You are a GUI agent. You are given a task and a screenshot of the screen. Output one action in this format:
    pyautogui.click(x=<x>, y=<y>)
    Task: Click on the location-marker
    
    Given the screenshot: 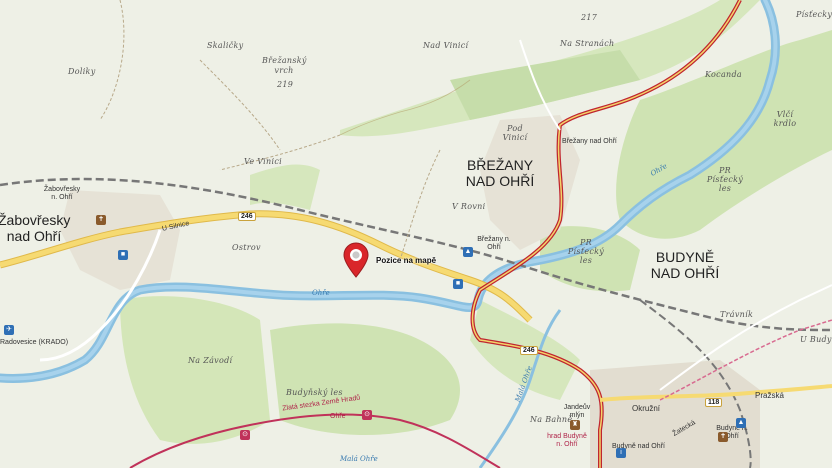 What is the action you would take?
    pyautogui.click(x=356, y=260)
    